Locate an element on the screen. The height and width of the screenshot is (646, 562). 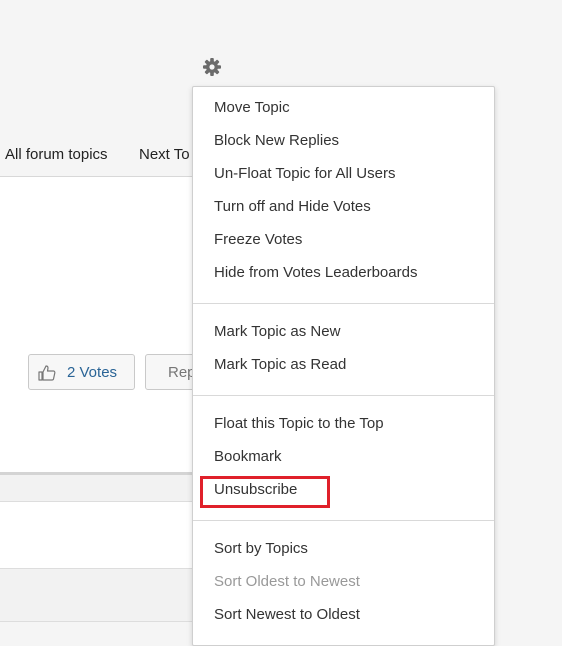
unsubscribe-highlight-box is located at coordinates (265, 492).